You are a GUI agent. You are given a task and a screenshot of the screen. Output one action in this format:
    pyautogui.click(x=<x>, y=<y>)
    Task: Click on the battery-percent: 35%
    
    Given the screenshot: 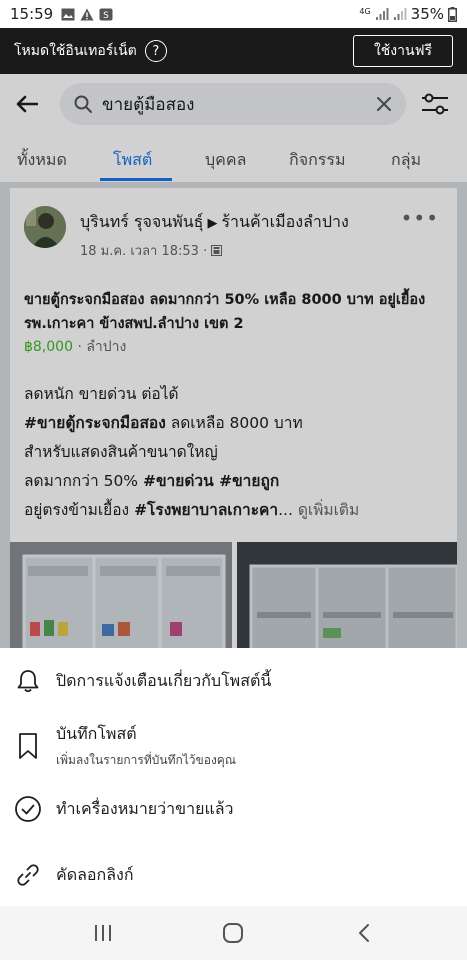 What is the action you would take?
    pyautogui.click(x=427, y=14)
    